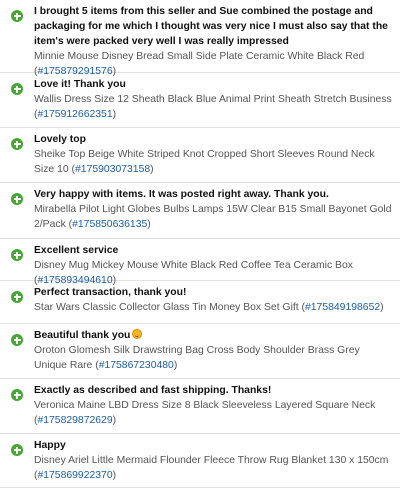 The width and height of the screenshot is (400, 500). I want to click on item-number-link: #175829872629, so click(74, 420).